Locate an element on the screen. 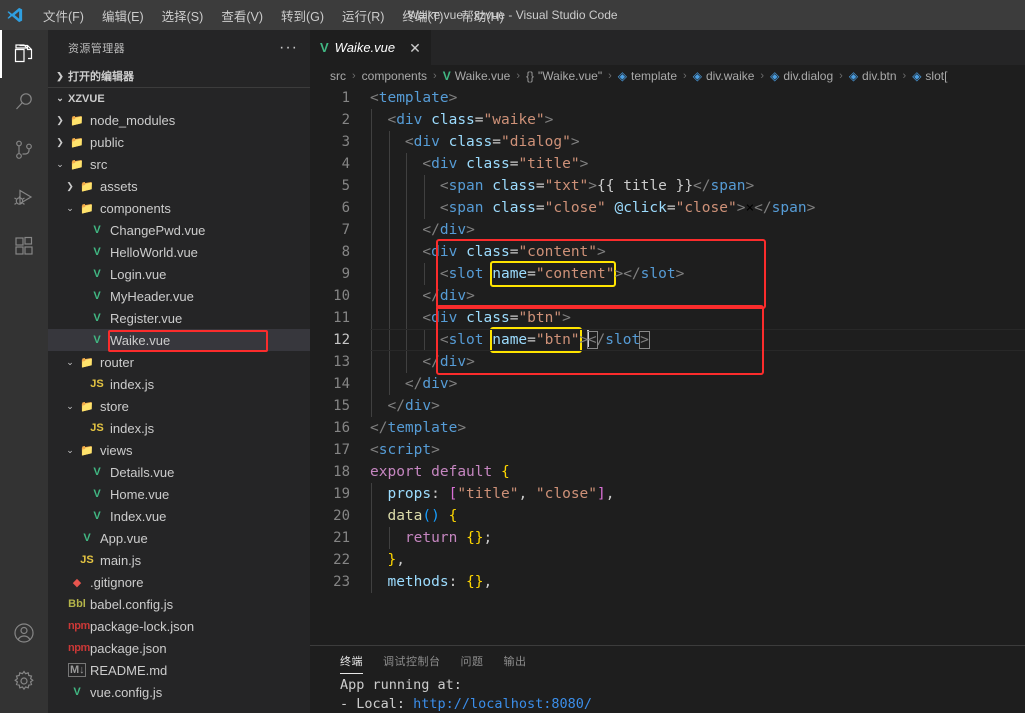  activity-bar is located at coordinates (24, 371).